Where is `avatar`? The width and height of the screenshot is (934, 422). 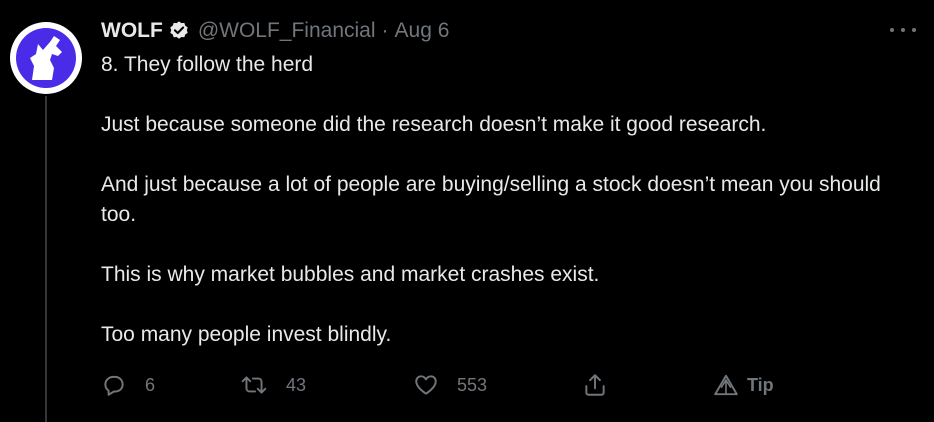
avatar is located at coordinates (46, 58).